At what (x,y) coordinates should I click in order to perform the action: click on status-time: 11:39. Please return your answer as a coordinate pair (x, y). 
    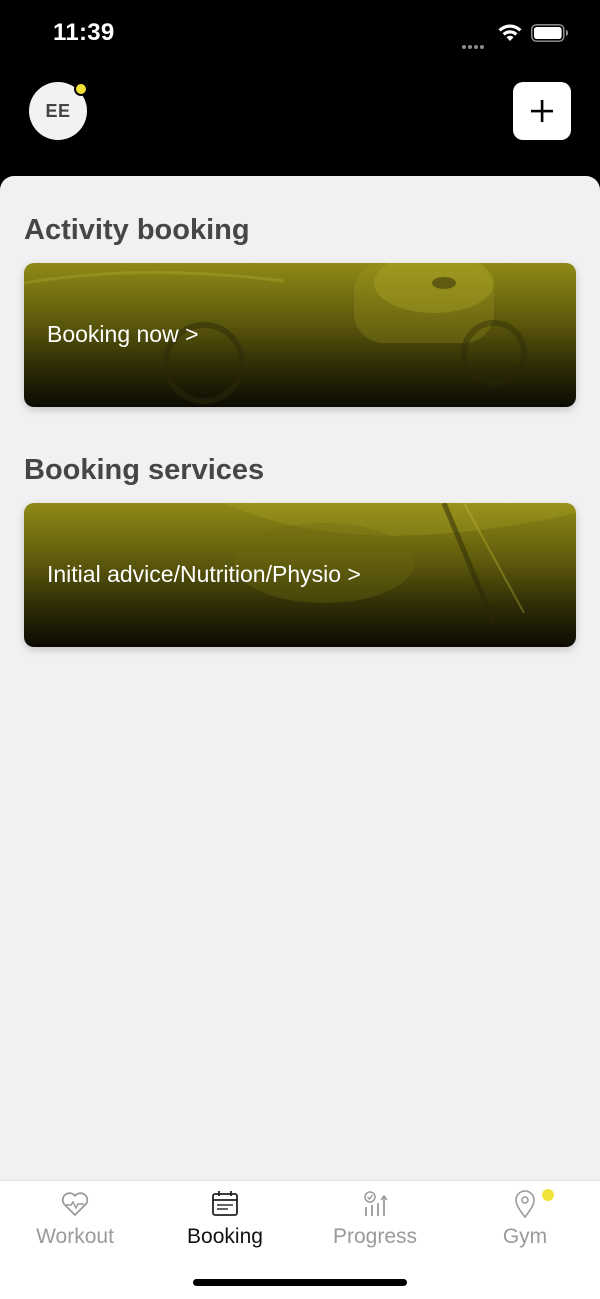
    Looking at the image, I should click on (84, 32).